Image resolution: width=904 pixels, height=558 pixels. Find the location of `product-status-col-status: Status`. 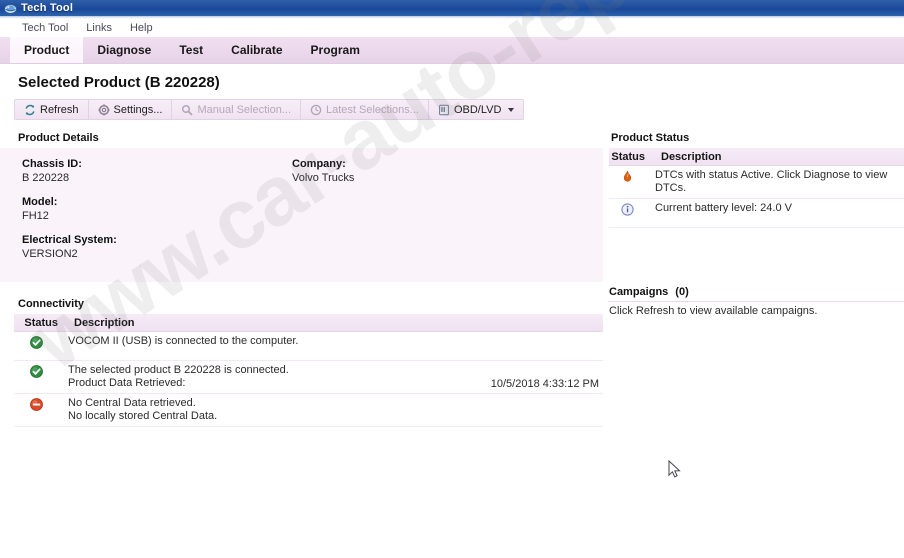

product-status-col-status: Status is located at coordinates (628, 156).